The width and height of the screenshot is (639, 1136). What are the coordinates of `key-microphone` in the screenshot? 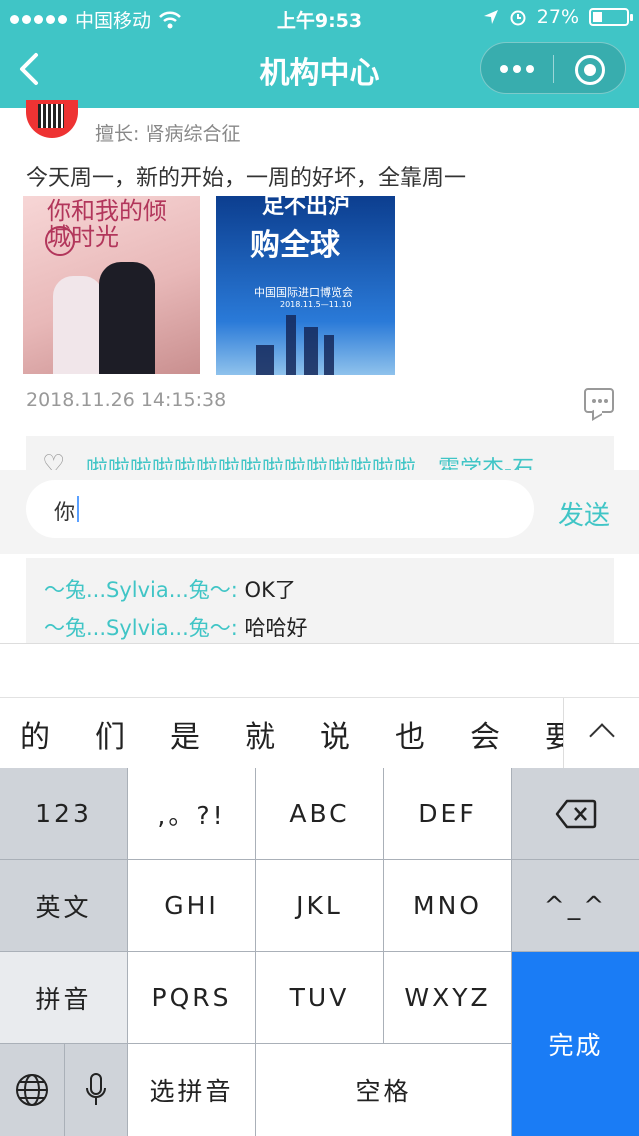 It's located at (96, 1090).